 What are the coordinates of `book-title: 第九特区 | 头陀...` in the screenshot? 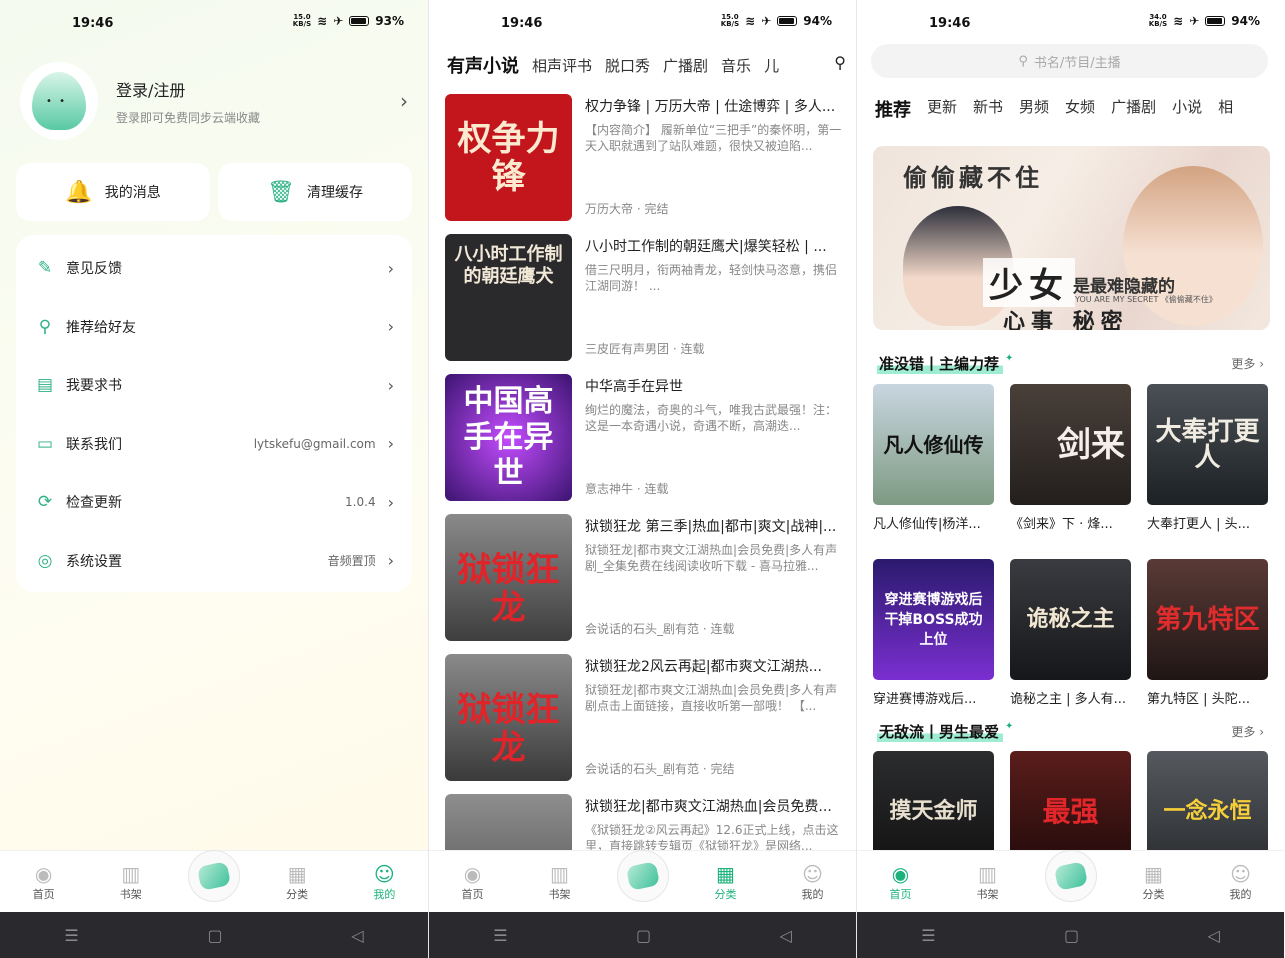 It's located at (1199, 699).